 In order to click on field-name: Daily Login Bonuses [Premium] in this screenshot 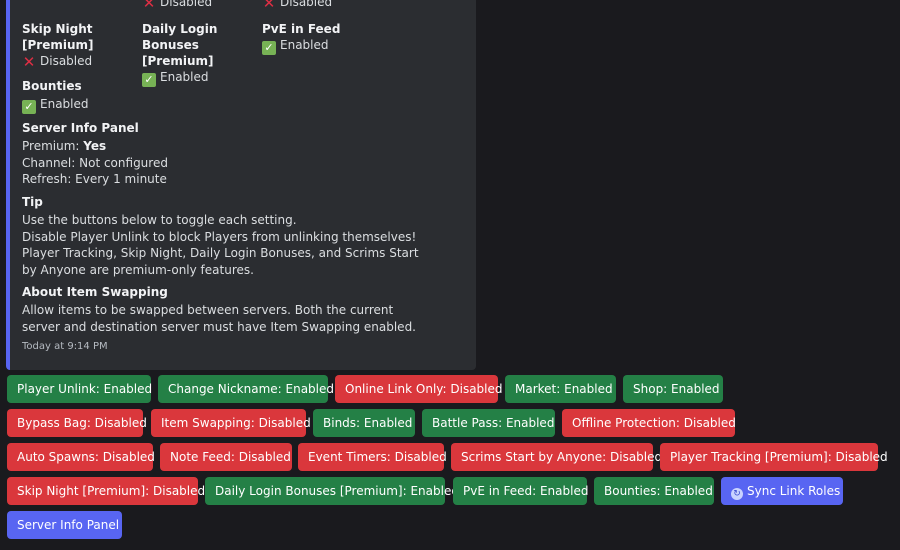, I will do `click(180, 45)`.